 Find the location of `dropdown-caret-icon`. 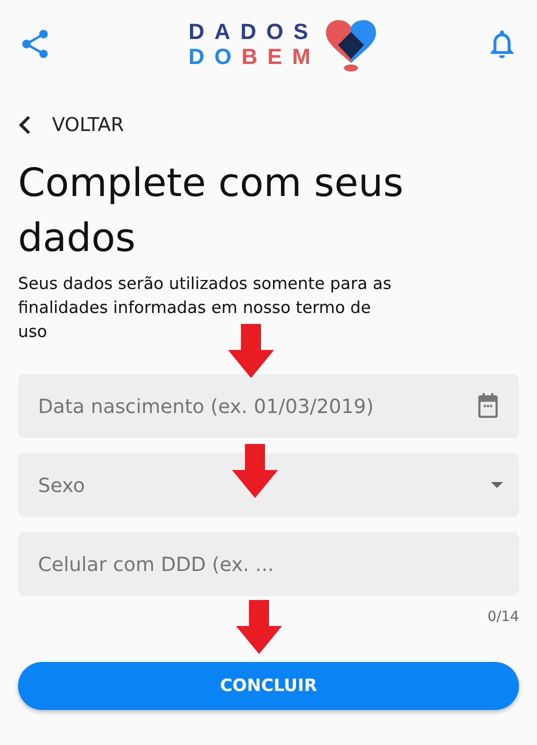

dropdown-caret-icon is located at coordinates (497, 485).